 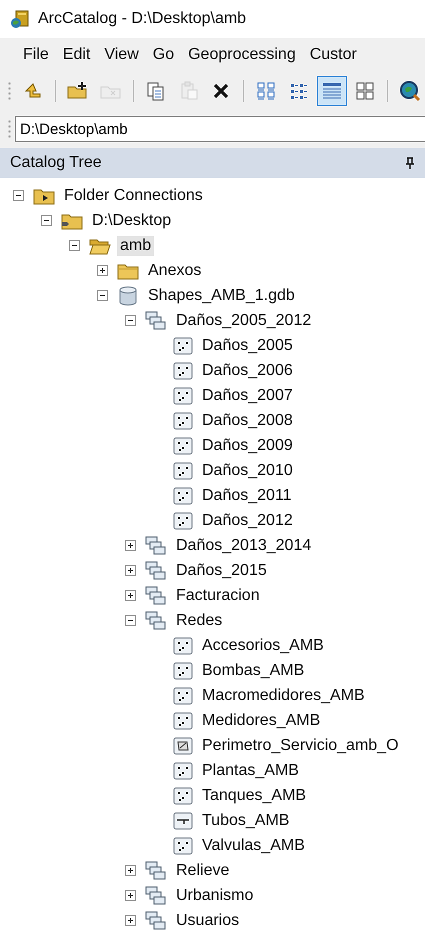 What do you see at coordinates (174, 270) in the screenshot?
I see `tree-item: Anexos` at bounding box center [174, 270].